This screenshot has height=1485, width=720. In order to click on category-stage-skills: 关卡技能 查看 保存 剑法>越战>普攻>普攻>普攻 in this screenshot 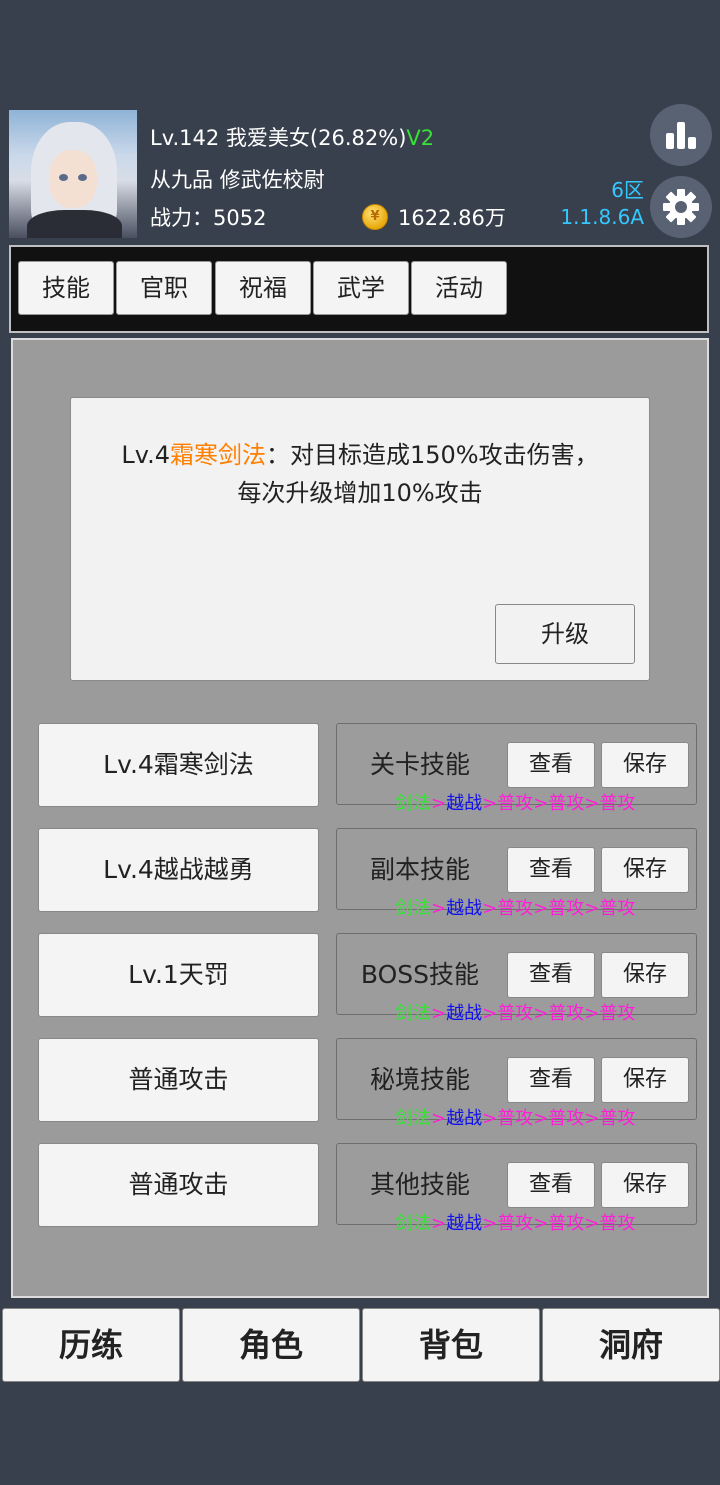, I will do `click(516, 768)`.